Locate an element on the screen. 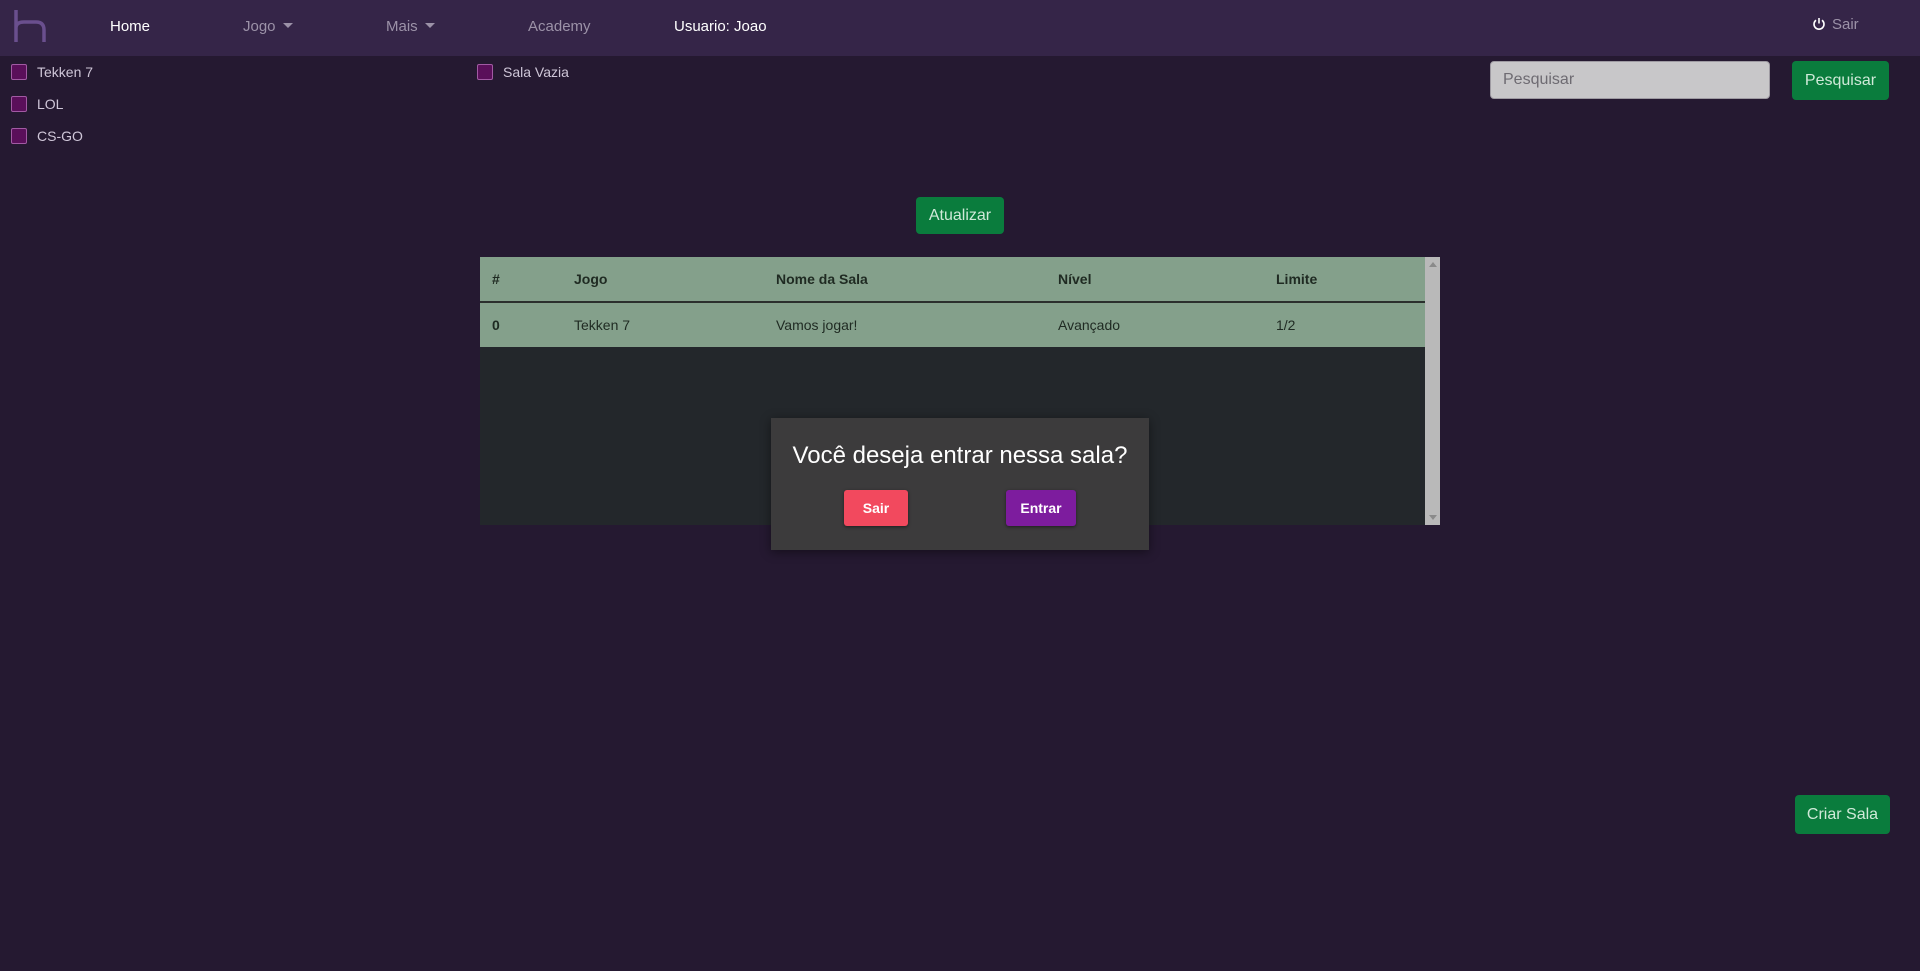  filter-sala-vazia: Sala Vazia is located at coordinates (523, 72).